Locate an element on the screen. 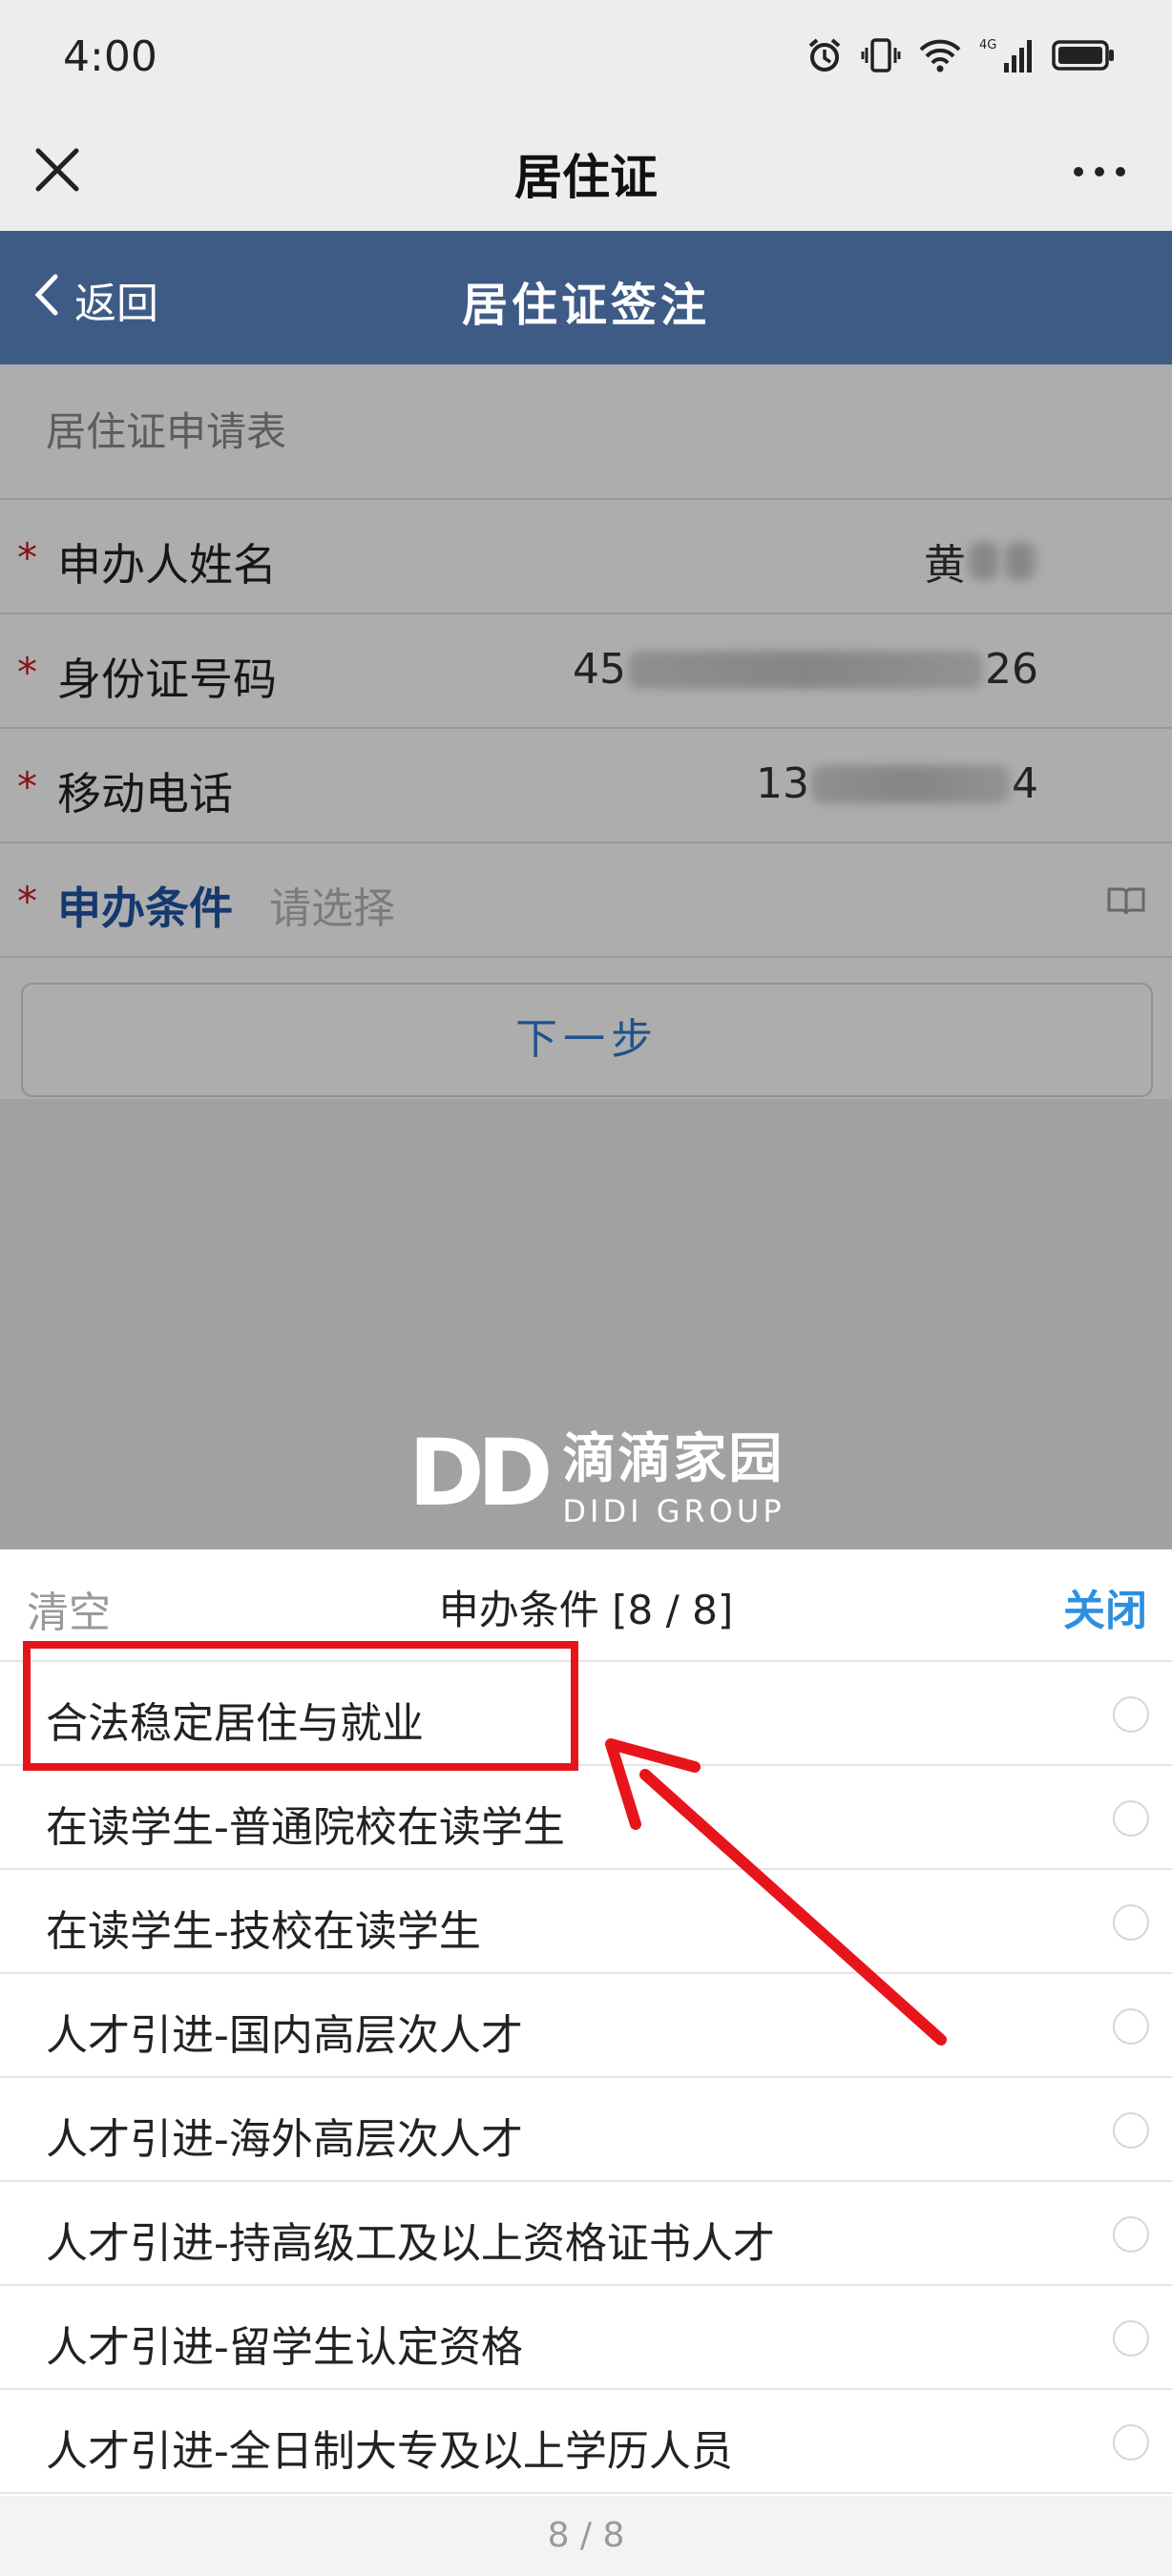 This screenshot has width=1172, height=2576. picker-option: 人才引进-全日制大专及以上学历人员 is located at coordinates (586, 2442).